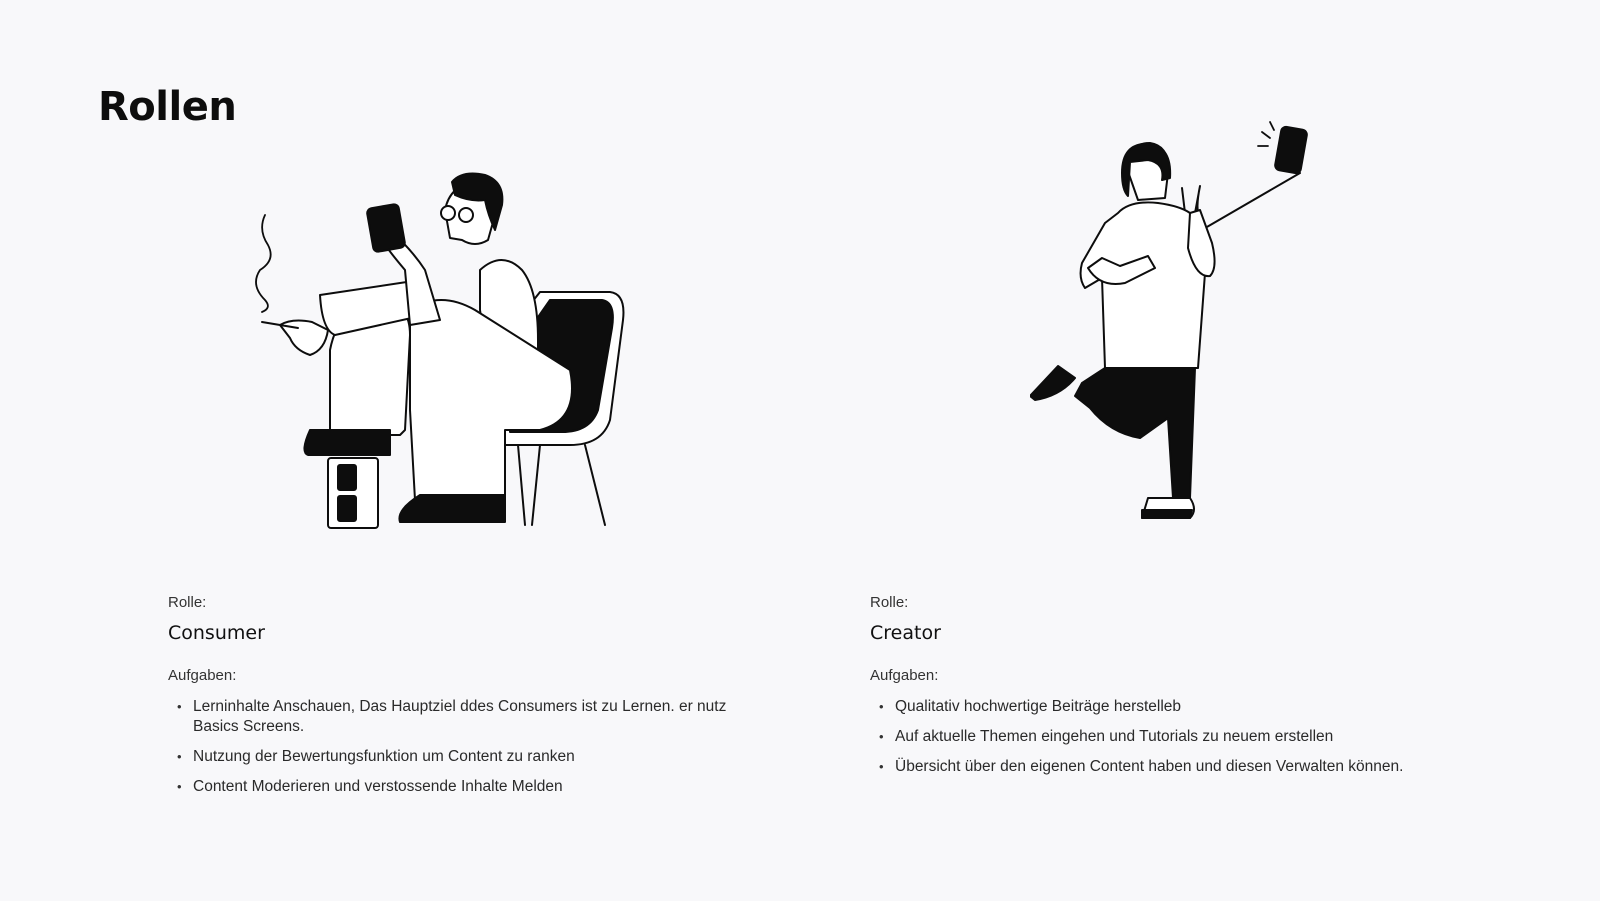 This screenshot has height=901, width=1600. I want to click on role-name: Consumer, so click(216, 633).